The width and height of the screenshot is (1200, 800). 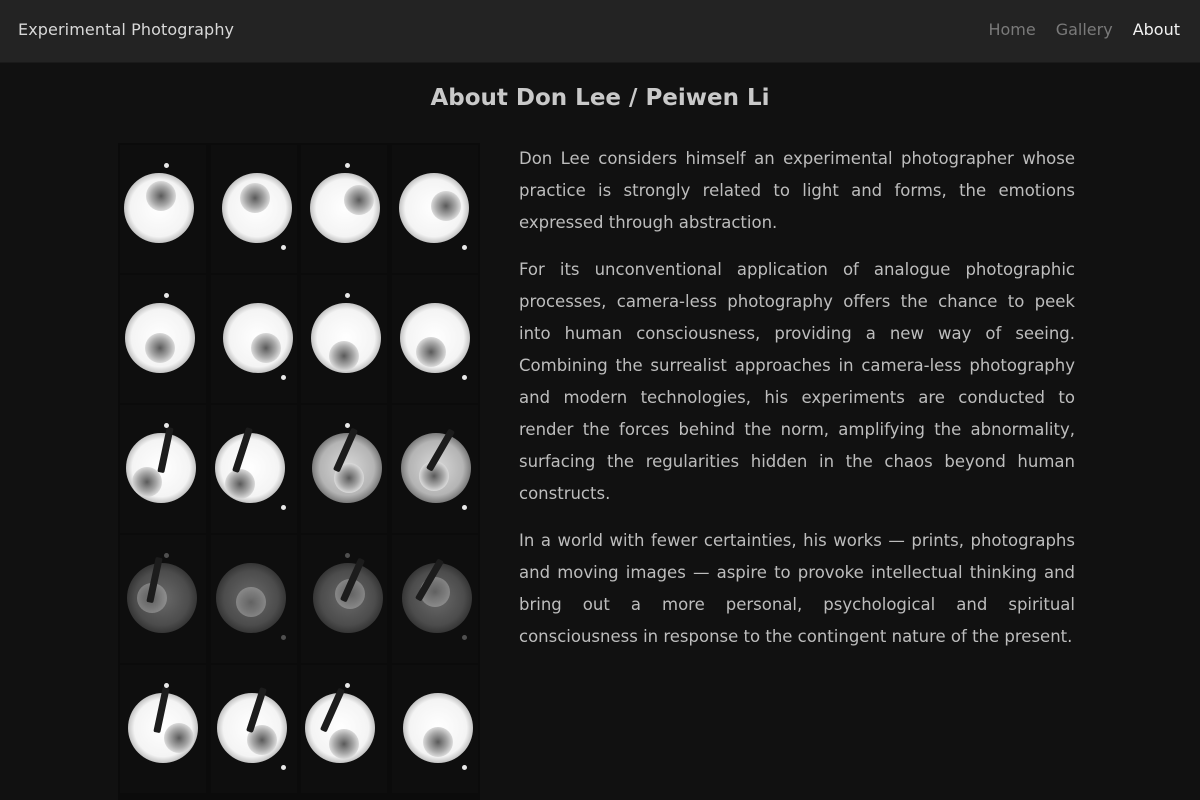 What do you see at coordinates (600, 98) in the screenshot?
I see `page-title: About Don Lee / Peiwen Li` at bounding box center [600, 98].